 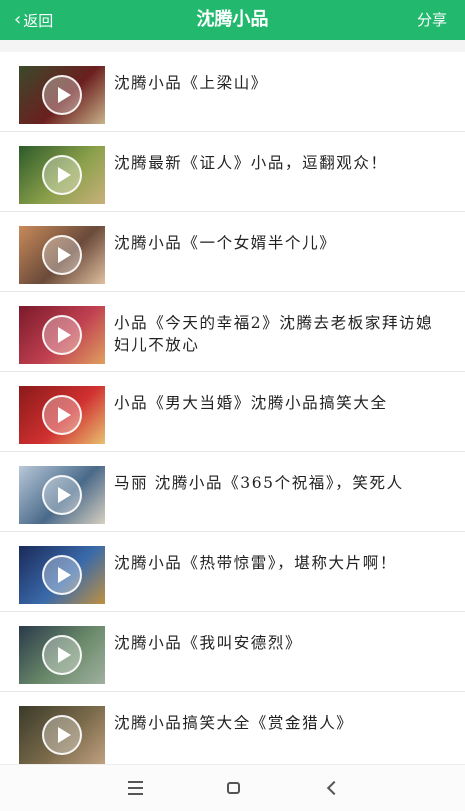 I want to click on chevron-left-icon: ‹, so click(x=18, y=19).